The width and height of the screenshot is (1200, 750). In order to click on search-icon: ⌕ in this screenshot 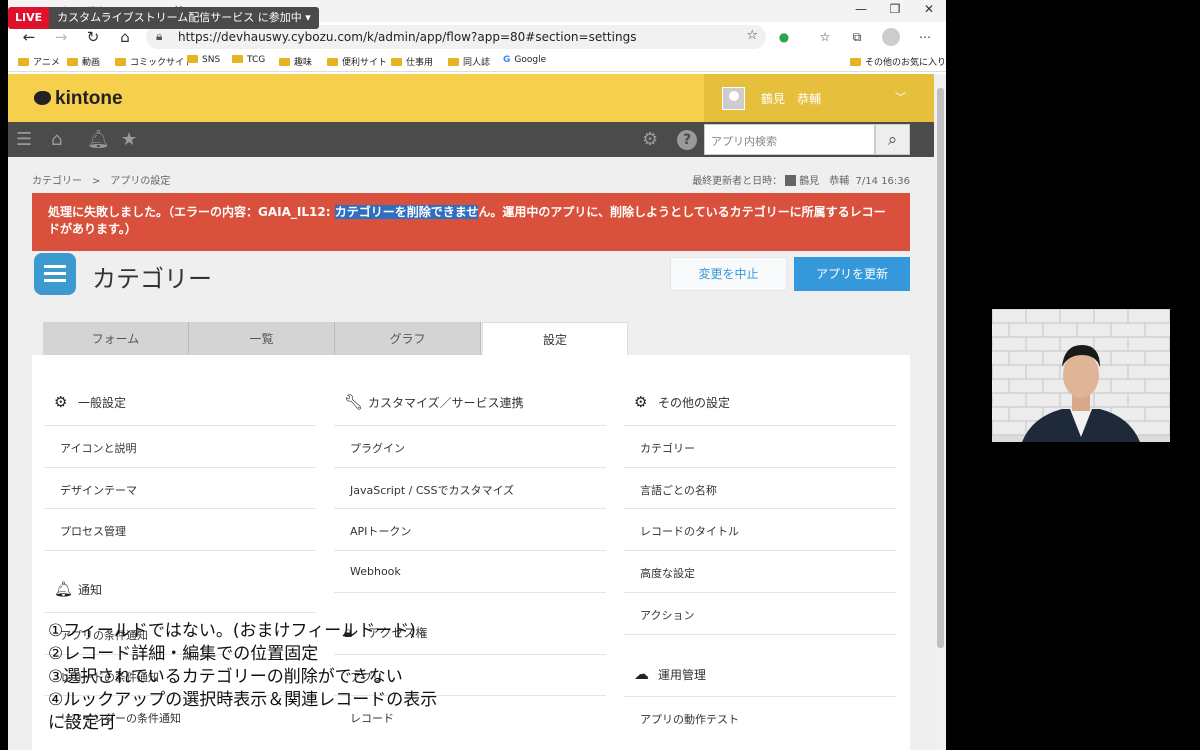, I will do `click(892, 140)`.